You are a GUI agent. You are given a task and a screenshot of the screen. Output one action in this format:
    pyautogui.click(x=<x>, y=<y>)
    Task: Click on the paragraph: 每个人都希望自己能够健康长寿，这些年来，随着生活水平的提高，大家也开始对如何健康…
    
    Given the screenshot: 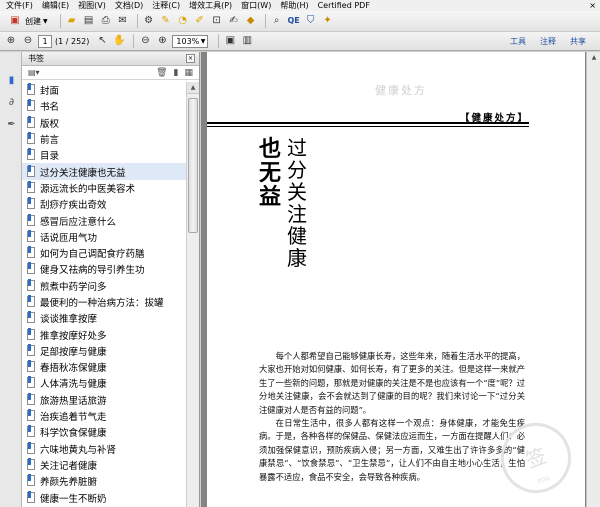 What is the action you would take?
    pyautogui.click(x=392, y=383)
    